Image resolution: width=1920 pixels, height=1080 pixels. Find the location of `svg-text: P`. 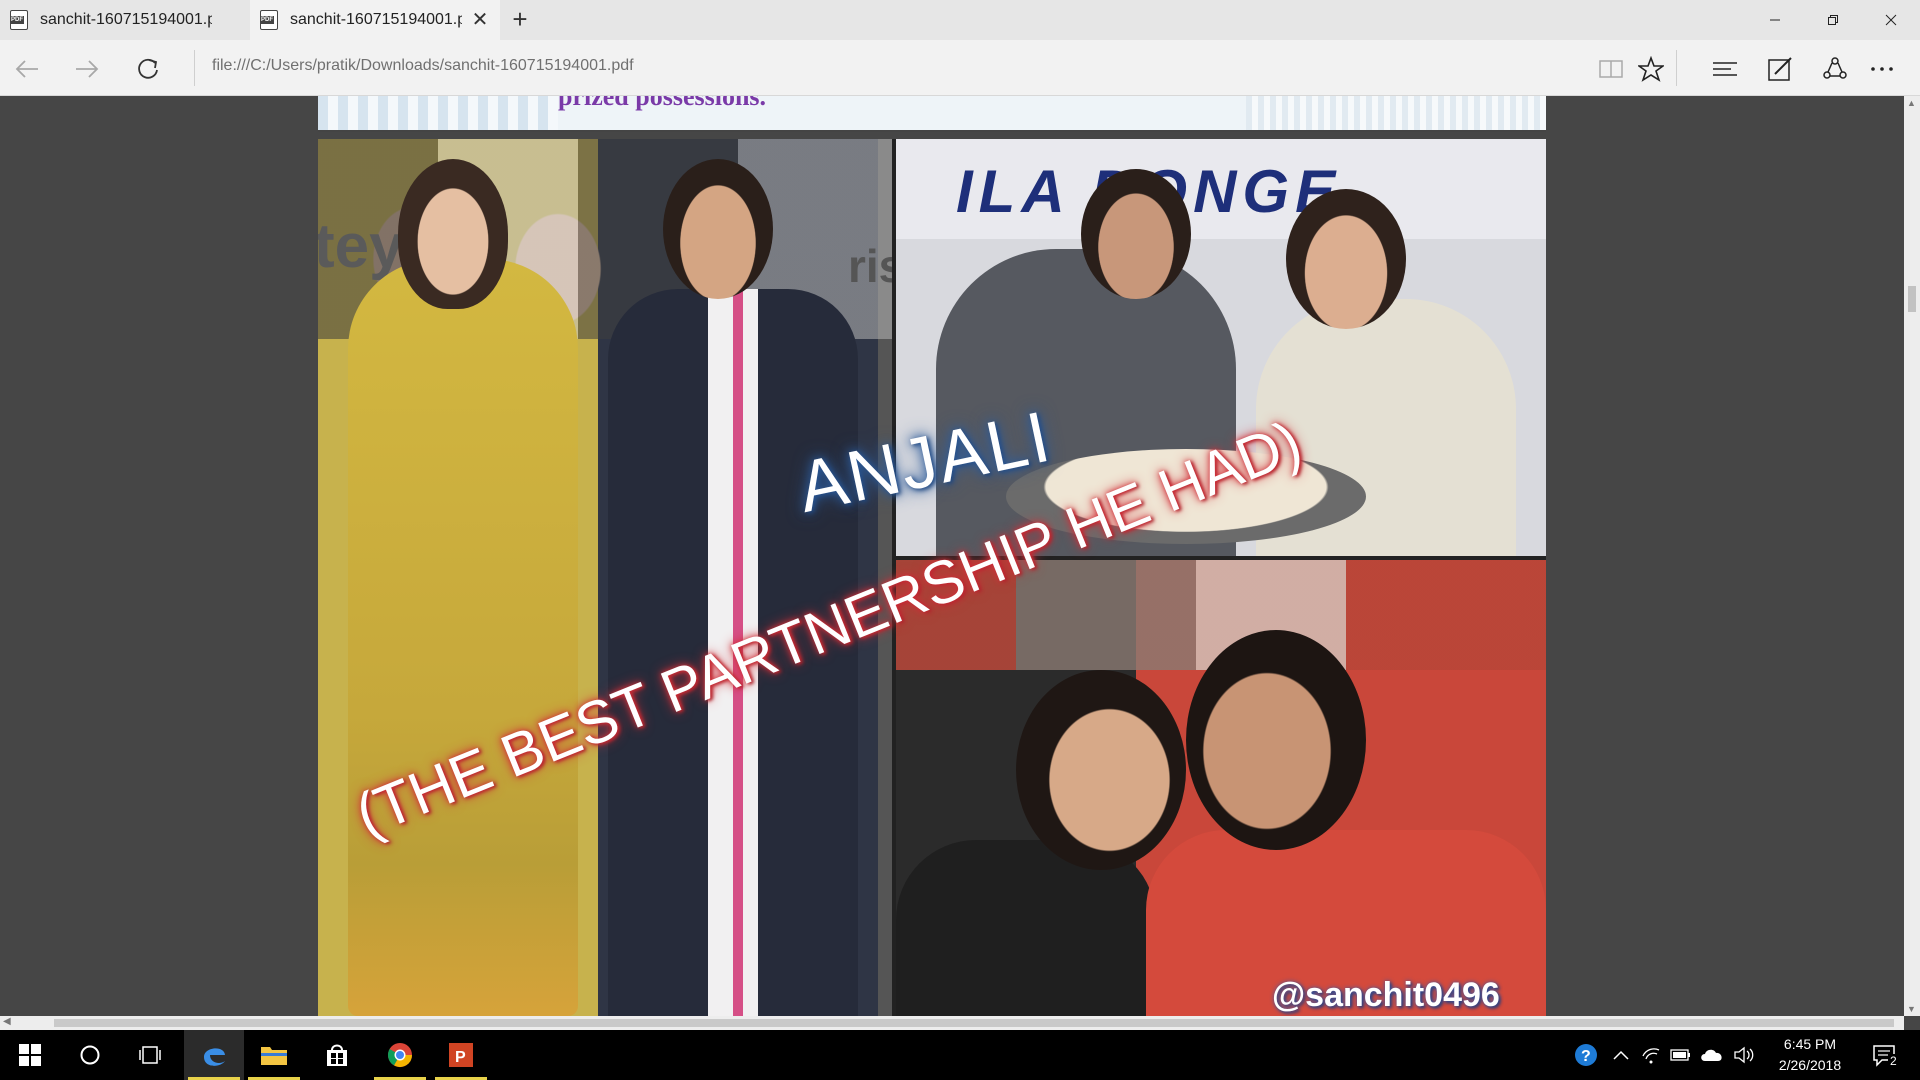

svg-text: P is located at coordinates (460, 1057).